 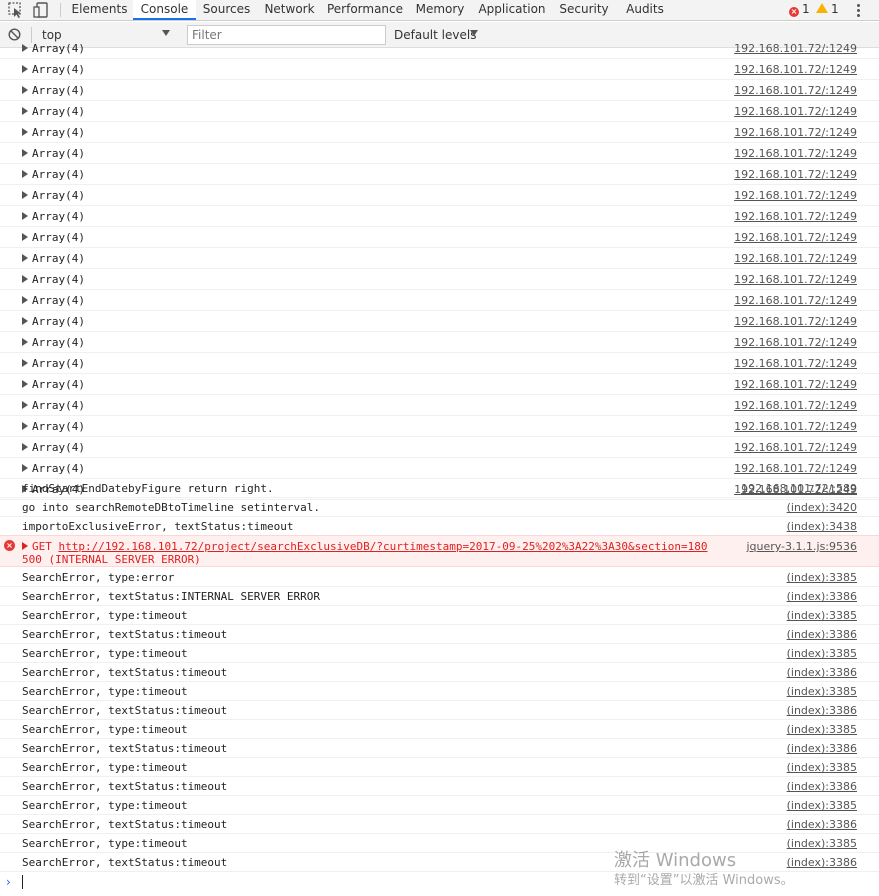 I want to click on chevron-down-icon, so click(x=166, y=33).